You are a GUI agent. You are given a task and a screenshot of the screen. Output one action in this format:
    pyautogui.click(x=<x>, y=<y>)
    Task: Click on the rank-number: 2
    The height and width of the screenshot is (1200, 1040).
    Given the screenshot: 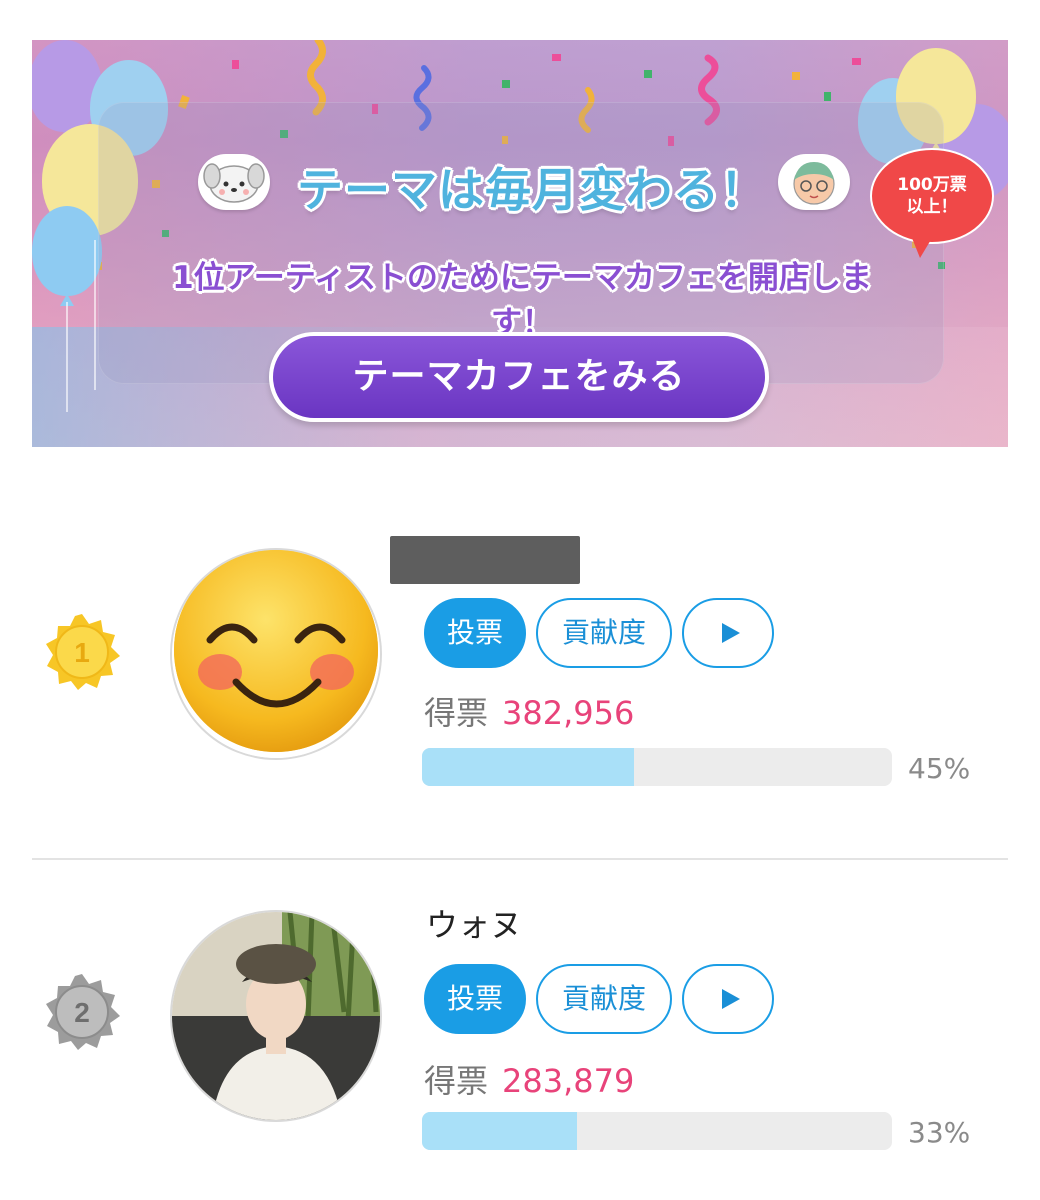 What is the action you would take?
    pyautogui.click(x=82, y=1012)
    